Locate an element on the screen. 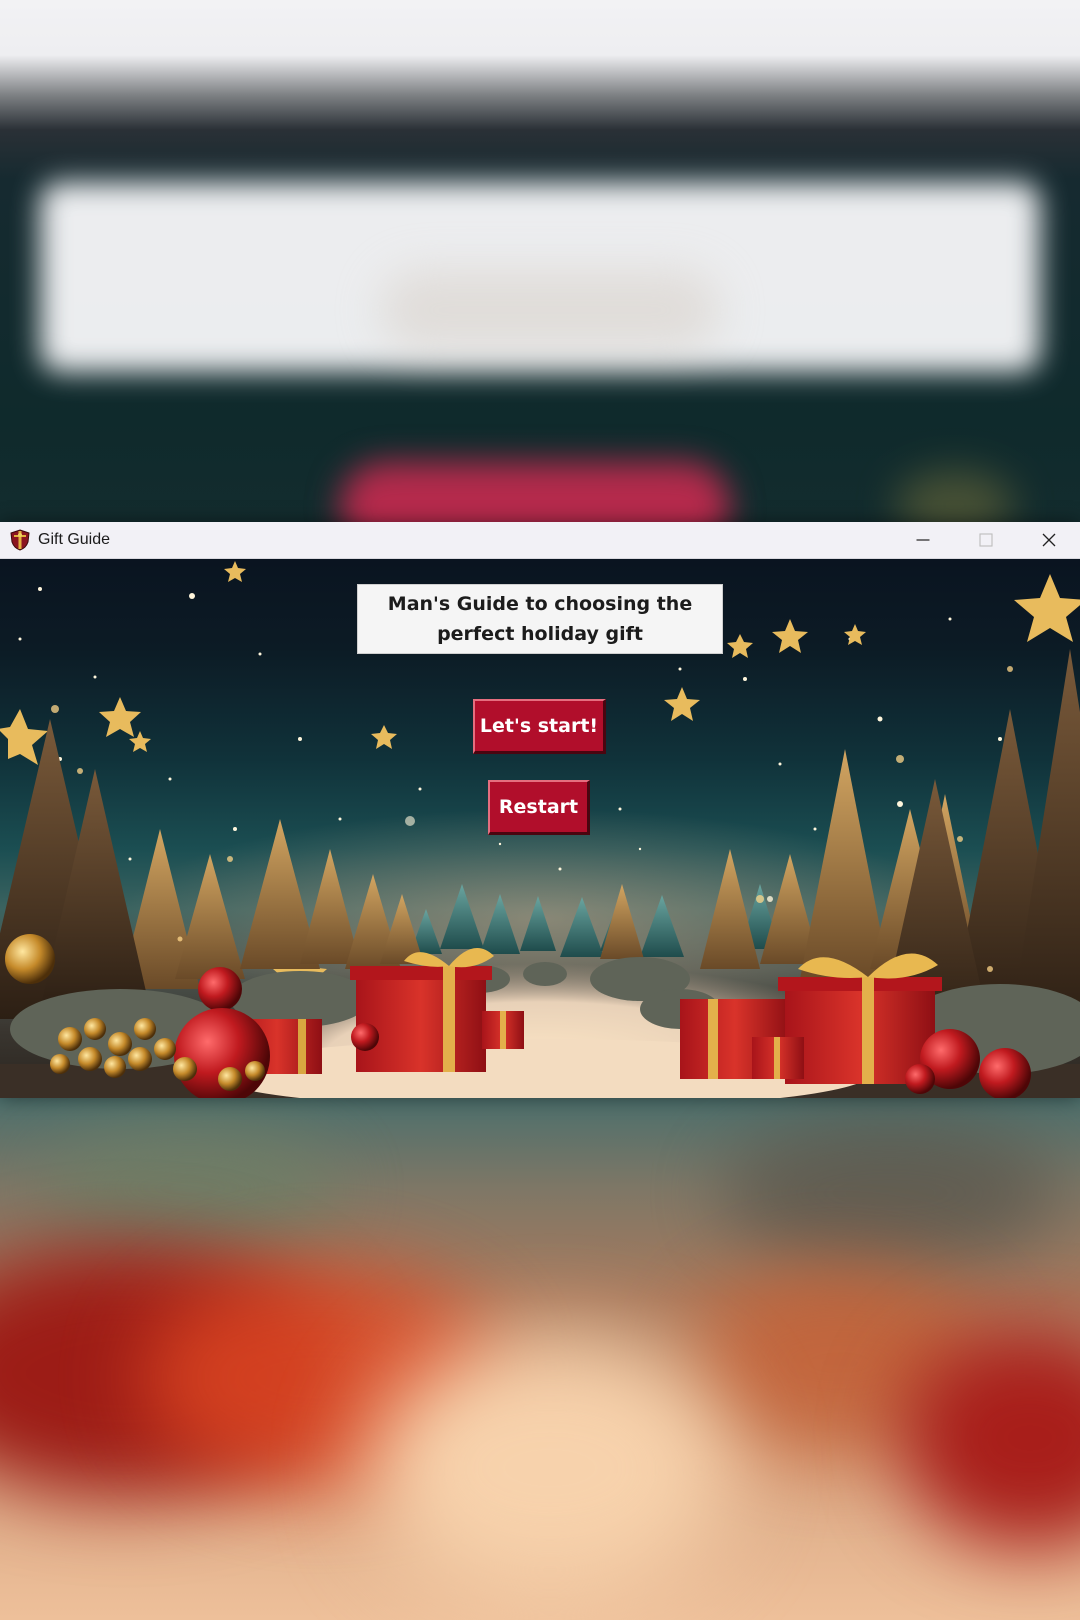 Image resolution: width=1080 pixels, height=1620 pixels. blurred-banner-detail is located at coordinates (550, 310).